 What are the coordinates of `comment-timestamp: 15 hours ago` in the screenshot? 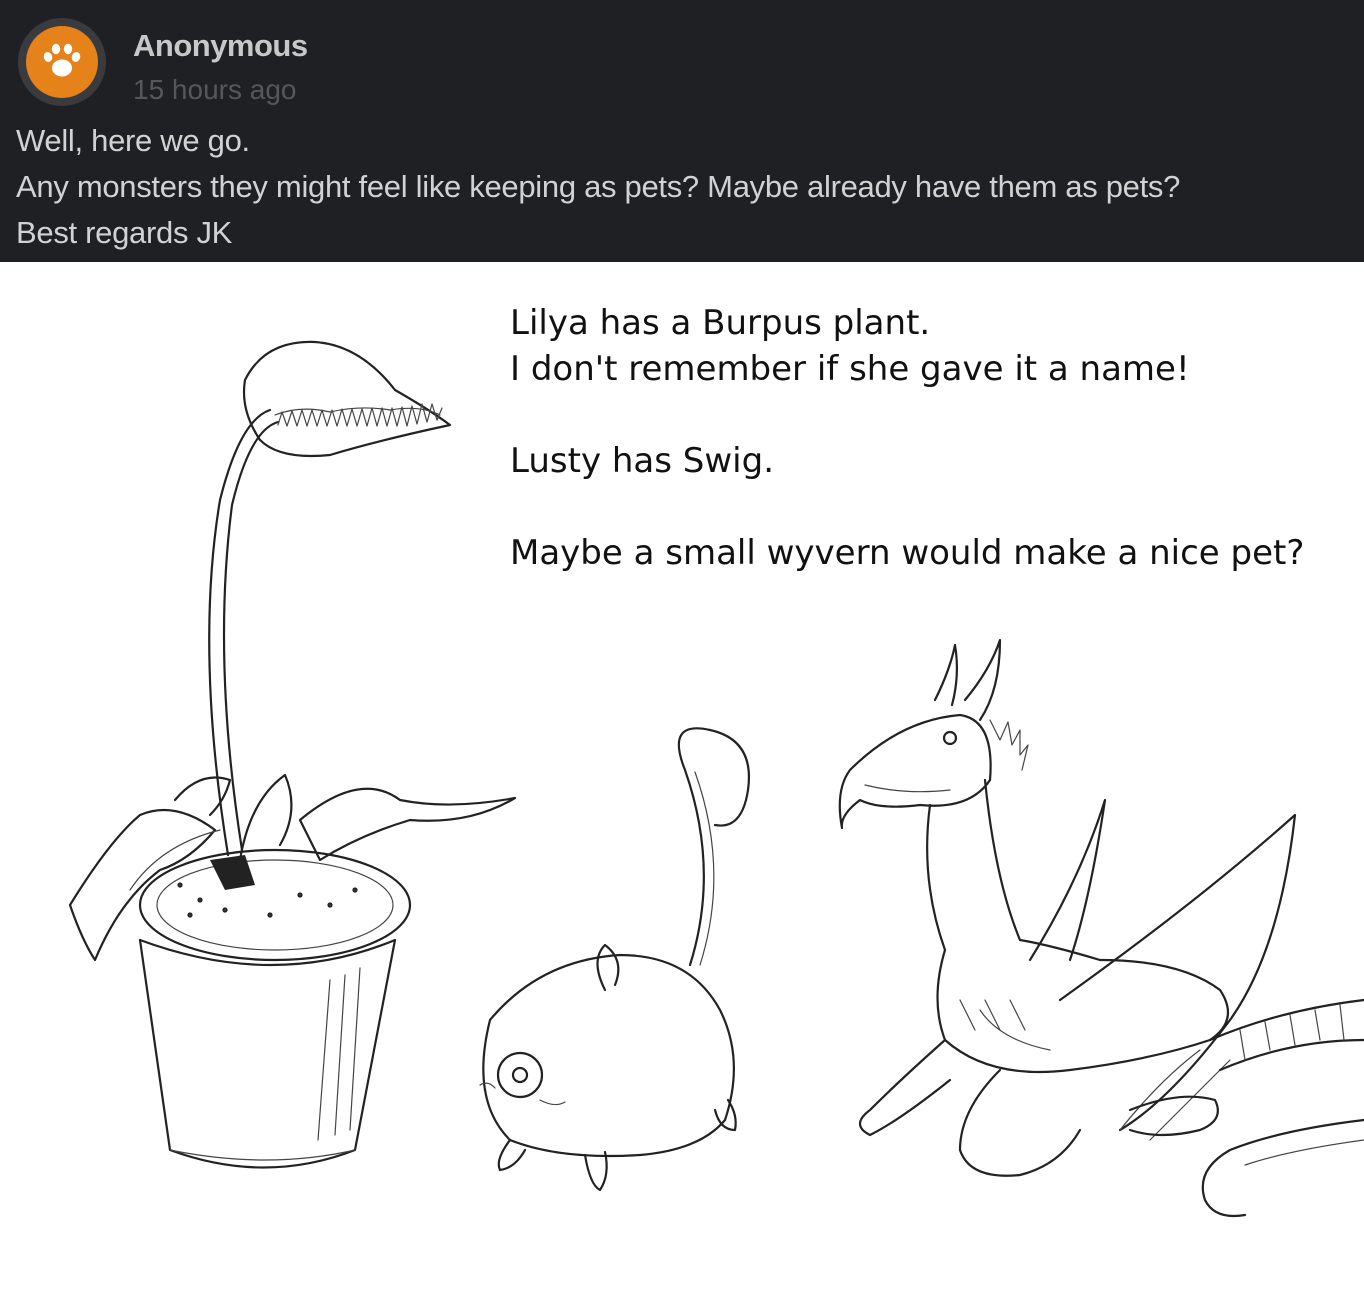 It's located at (215, 89).